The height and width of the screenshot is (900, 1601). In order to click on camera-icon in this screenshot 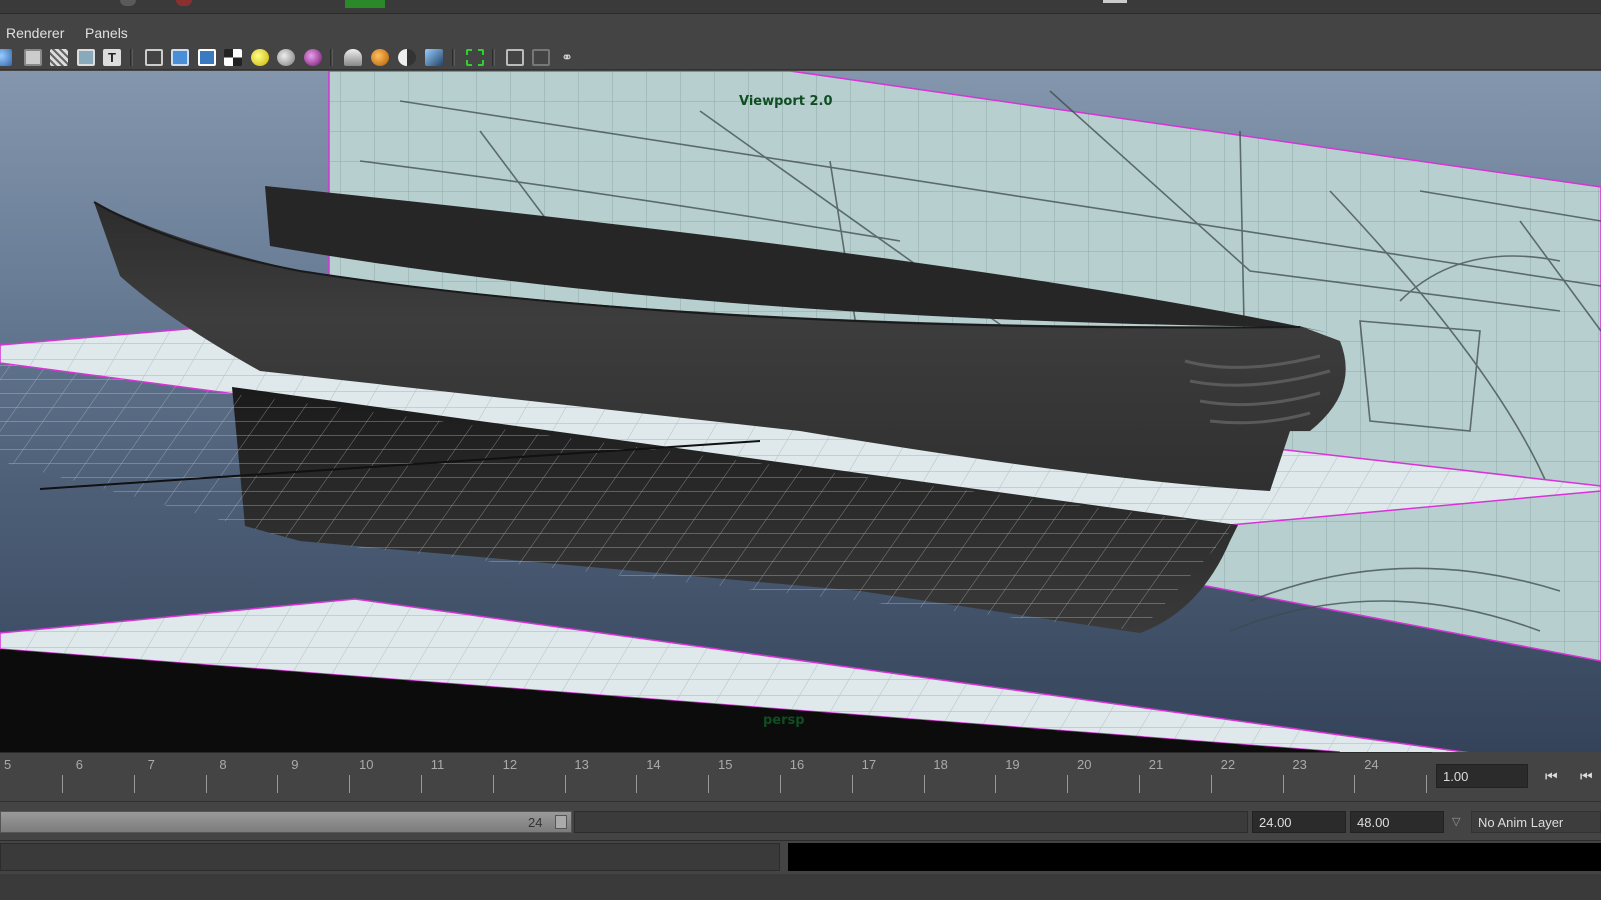, I will do `click(6, 57)`.